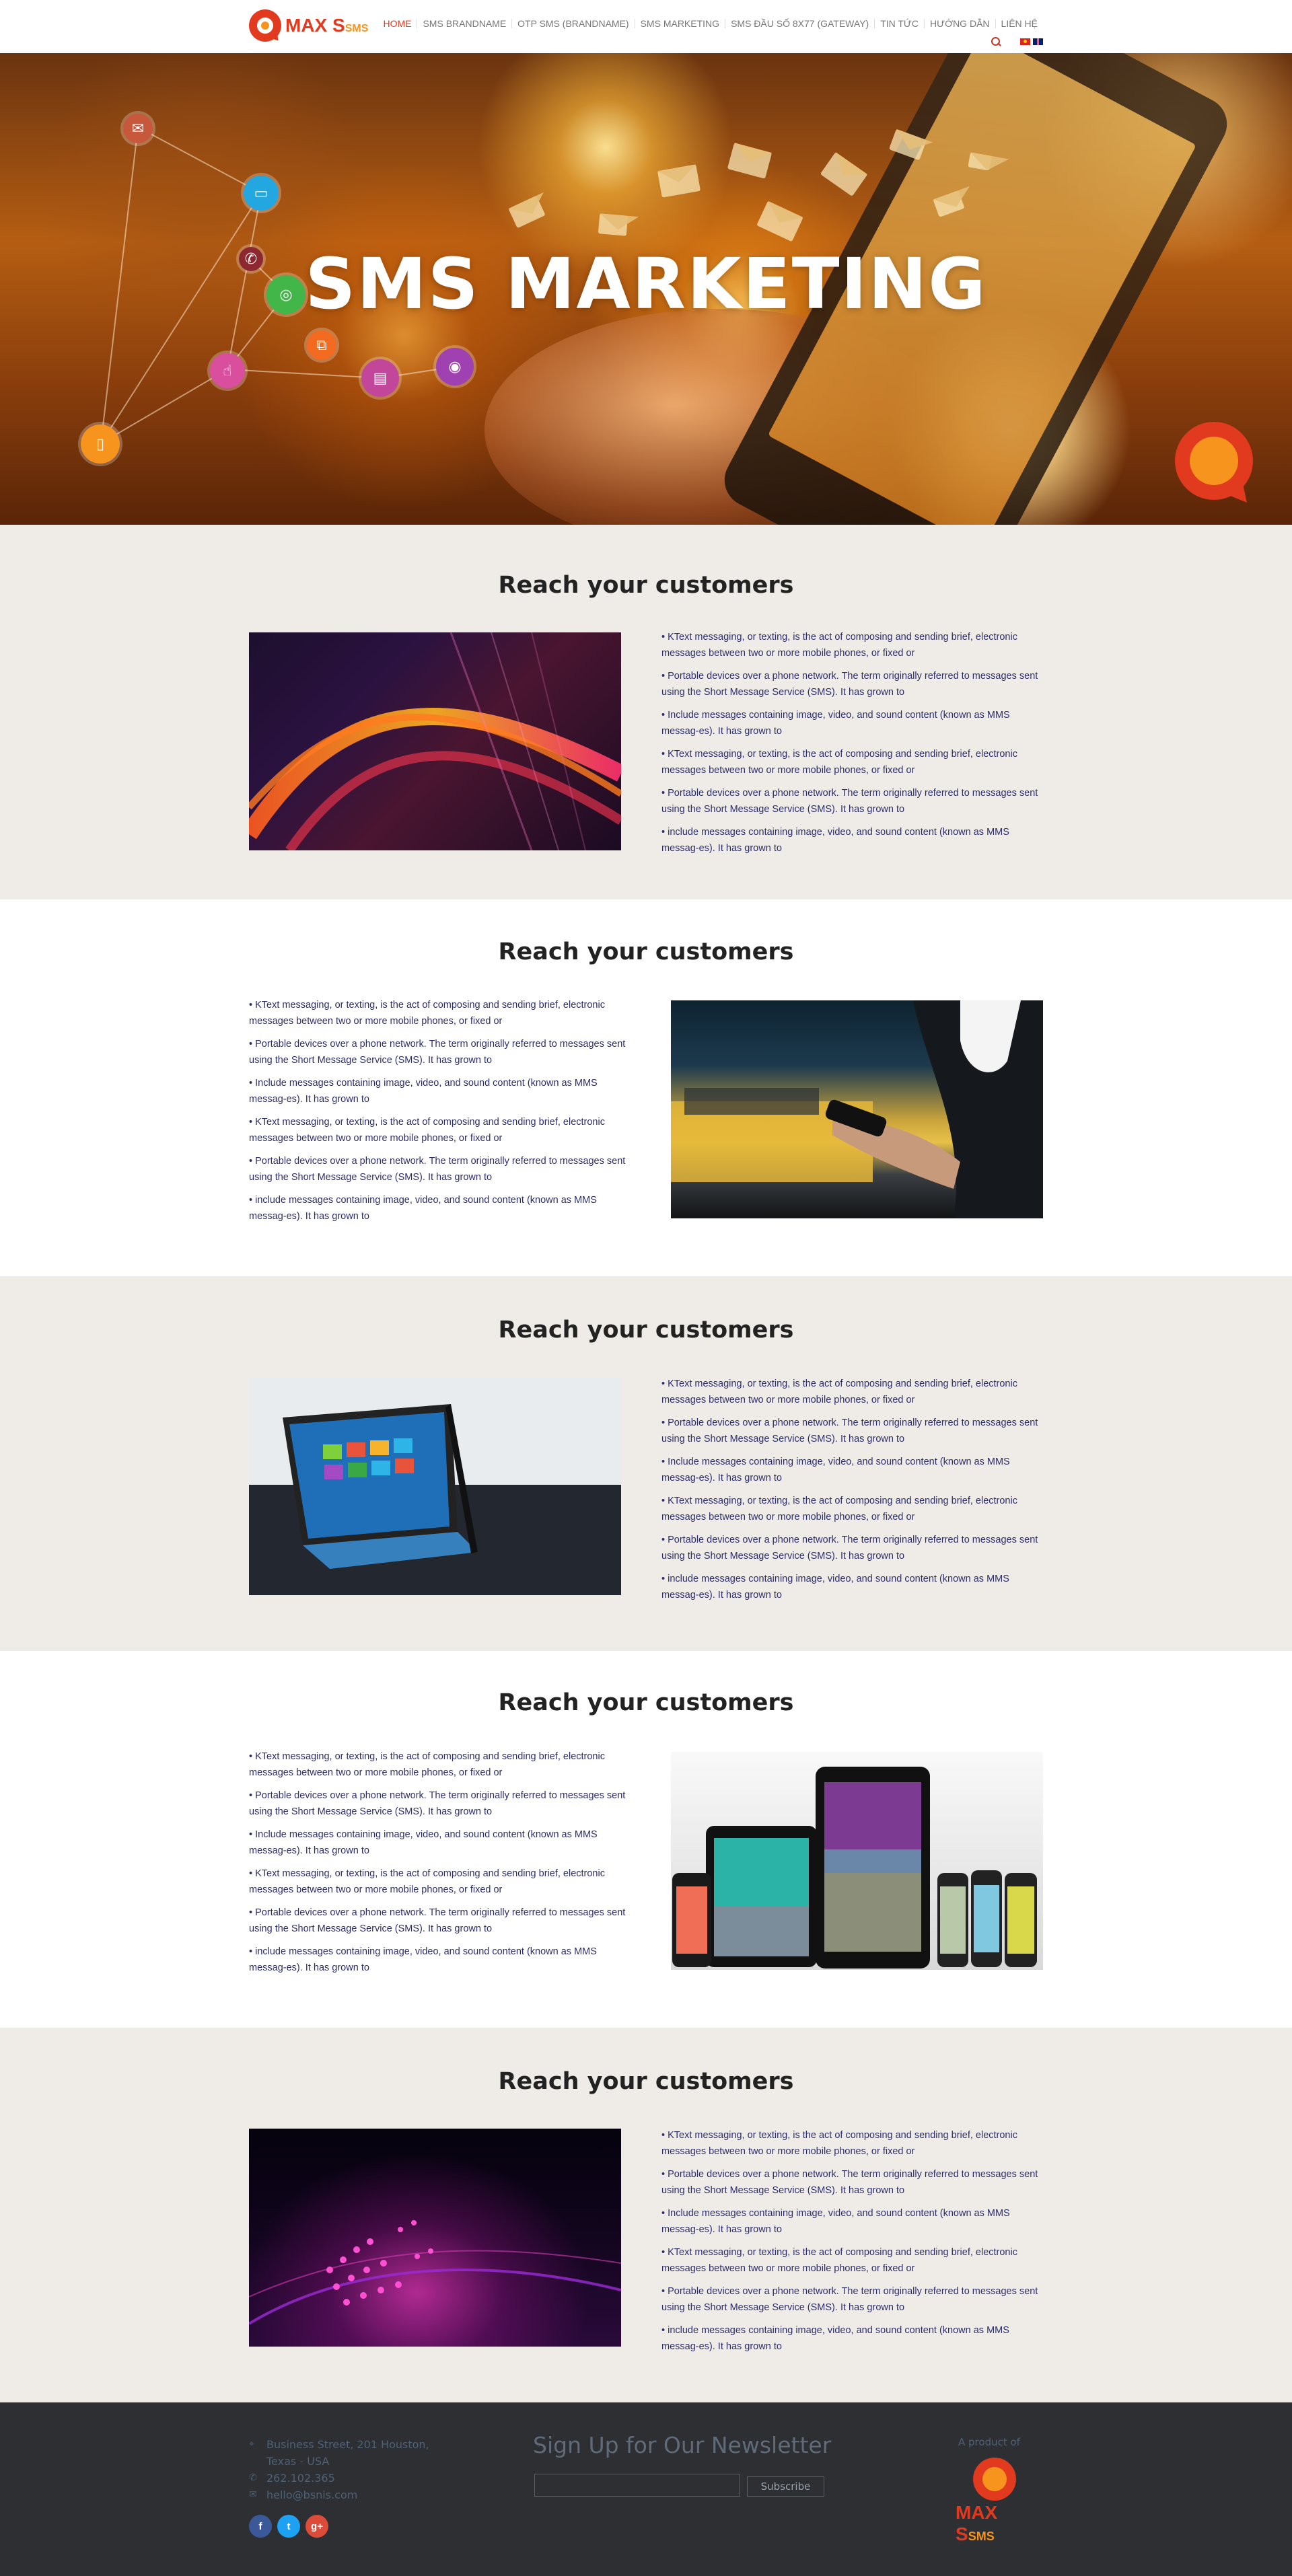 Image resolution: width=1292 pixels, height=2576 pixels. I want to click on newsletter-email-input, so click(637, 2485).